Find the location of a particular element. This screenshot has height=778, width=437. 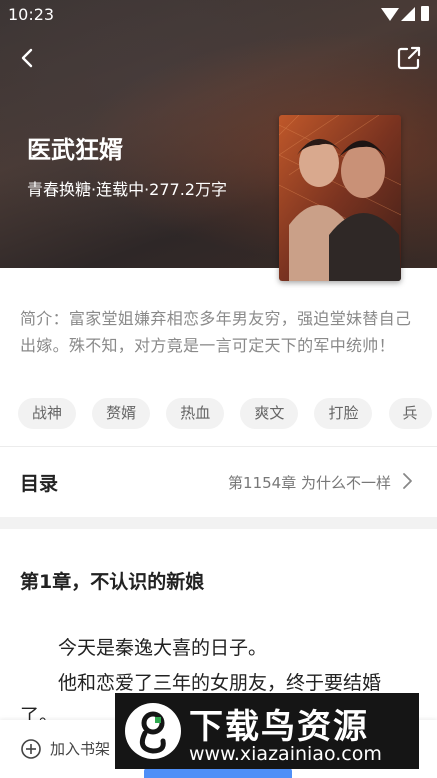

tag: 战神 is located at coordinates (47, 413).